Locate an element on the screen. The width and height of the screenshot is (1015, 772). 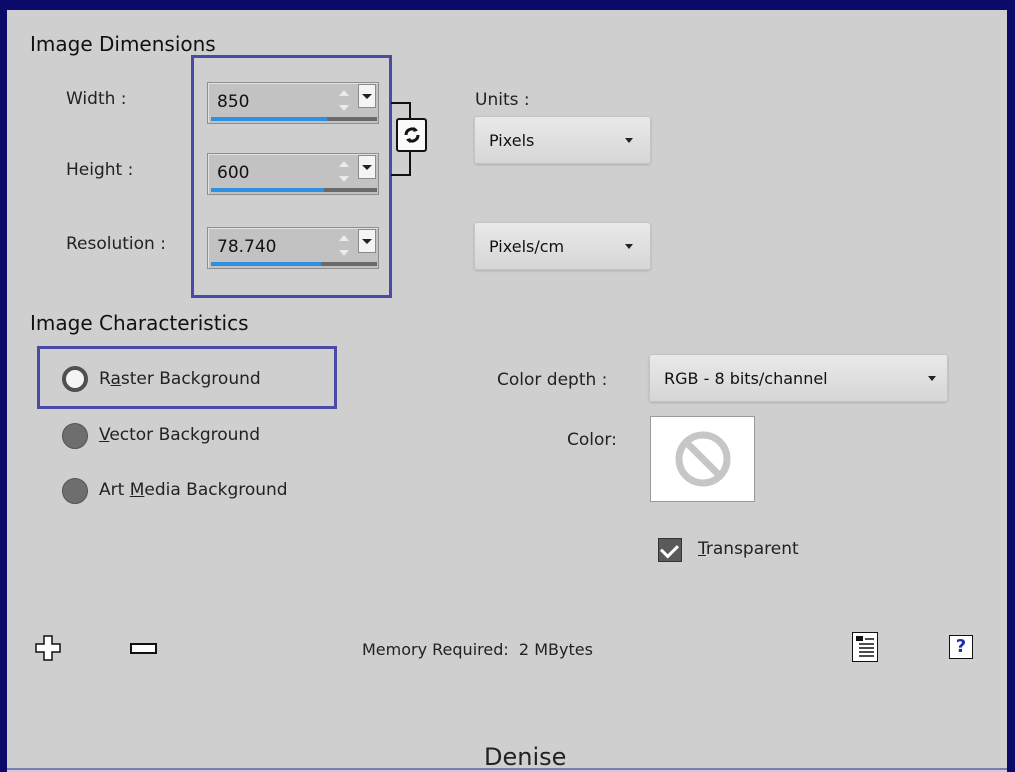
help-icon: ? is located at coordinates (961, 647).